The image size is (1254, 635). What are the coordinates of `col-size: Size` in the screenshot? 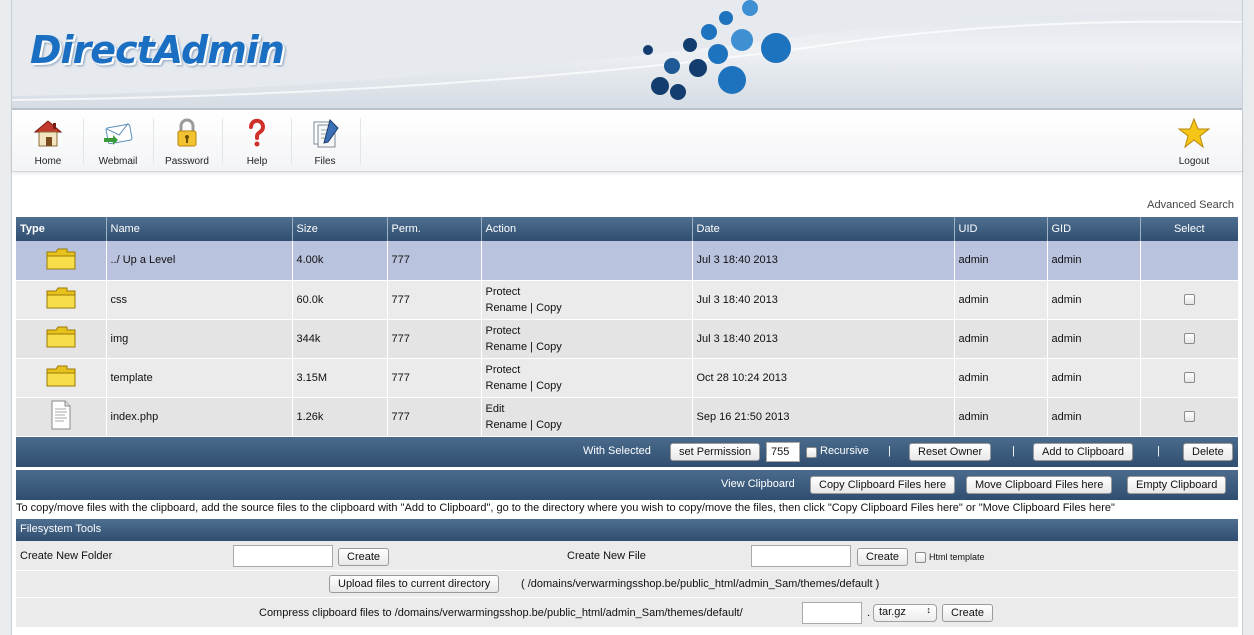 It's located at (340, 229).